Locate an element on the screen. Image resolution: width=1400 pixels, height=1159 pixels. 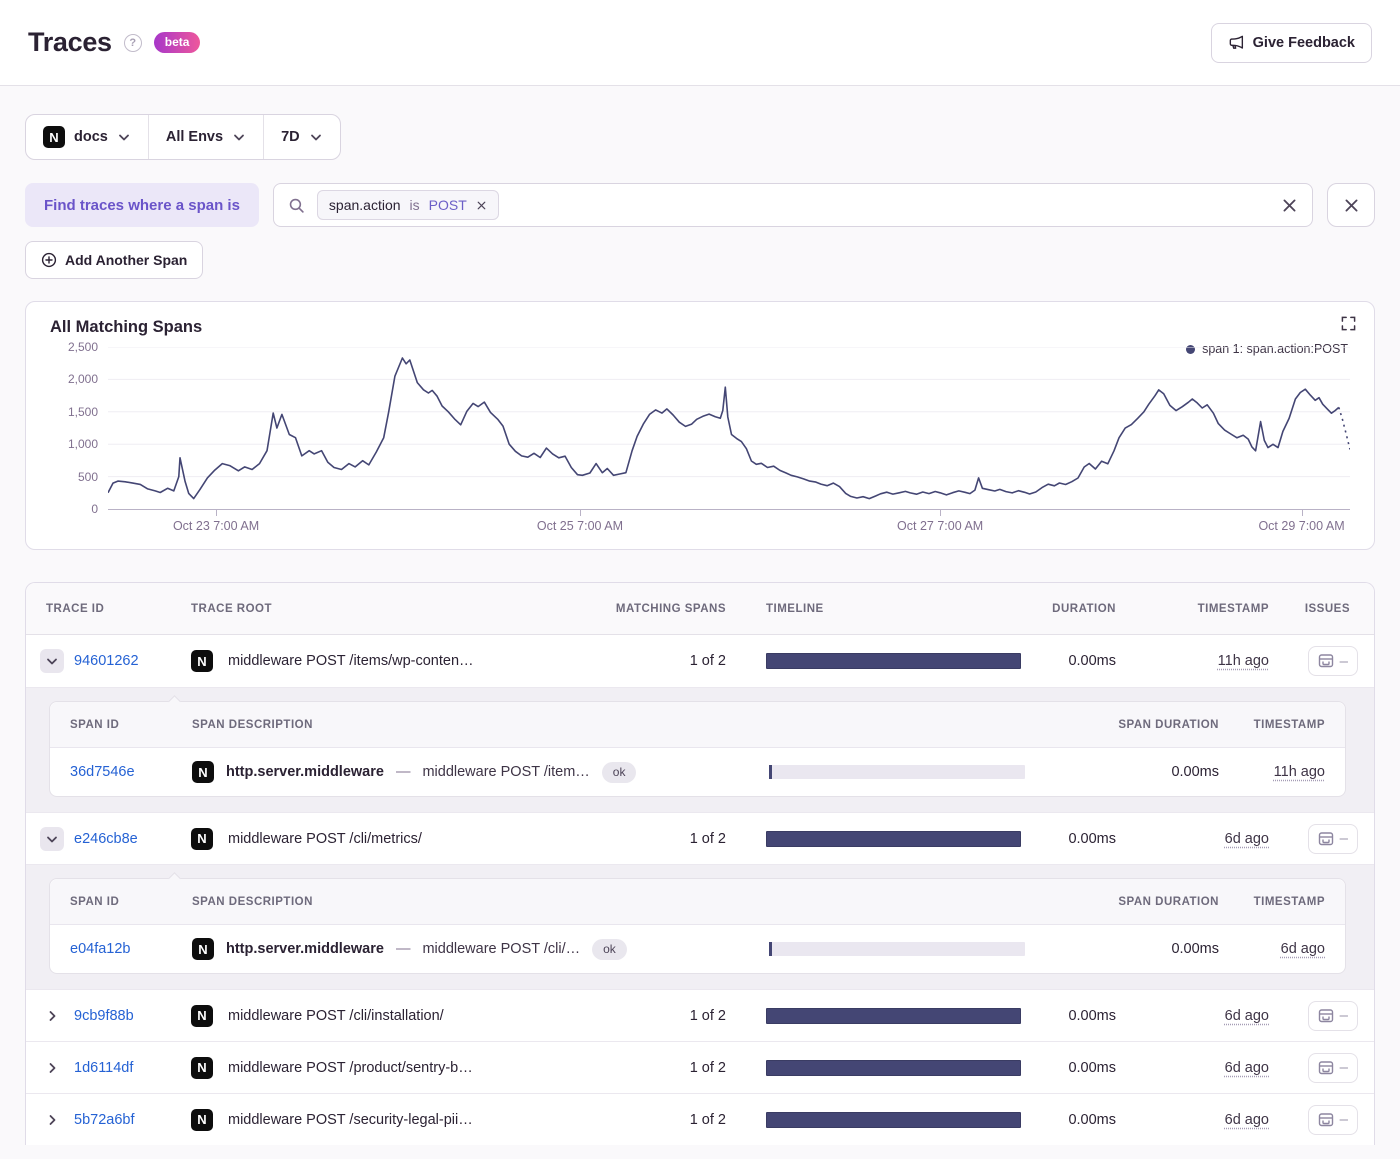
fullscreen-icon is located at coordinates (1348, 323).